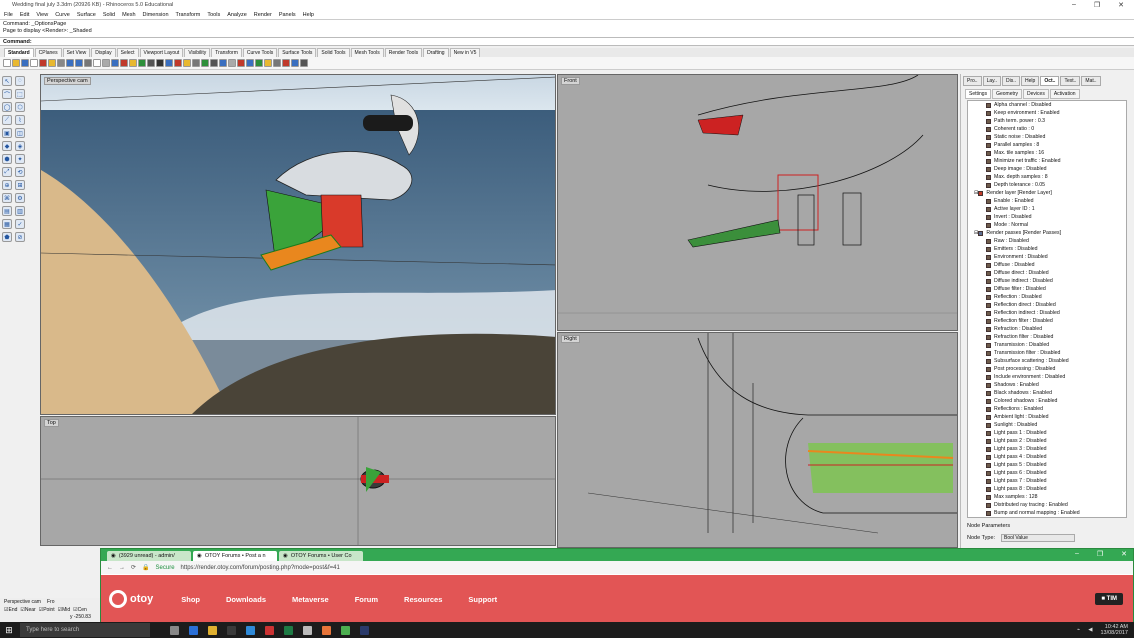  I want to click on status-viewport-tab: Perspective cam, so click(22, 602).